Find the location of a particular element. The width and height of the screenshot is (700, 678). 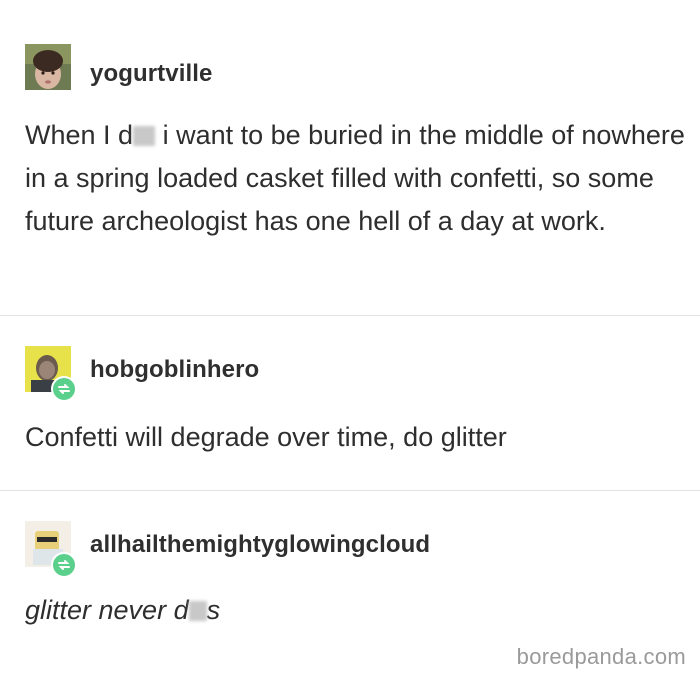

post-text-start: When I d is located at coordinates (79, 135).